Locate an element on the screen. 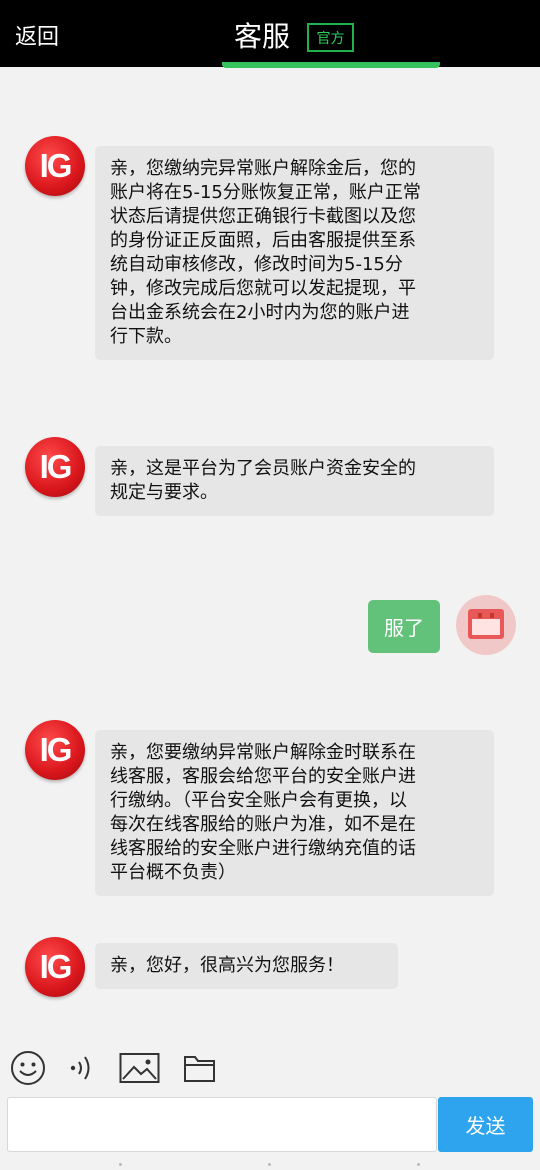  message-input is located at coordinates (222, 1124).